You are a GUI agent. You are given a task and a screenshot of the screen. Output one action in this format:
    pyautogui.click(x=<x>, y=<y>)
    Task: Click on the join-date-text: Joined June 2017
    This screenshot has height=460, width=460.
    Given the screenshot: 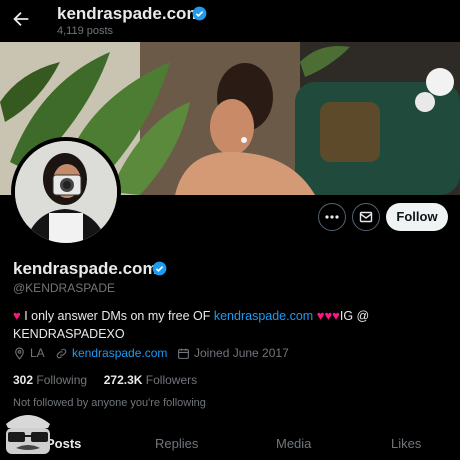 What is the action you would take?
    pyautogui.click(x=241, y=353)
    